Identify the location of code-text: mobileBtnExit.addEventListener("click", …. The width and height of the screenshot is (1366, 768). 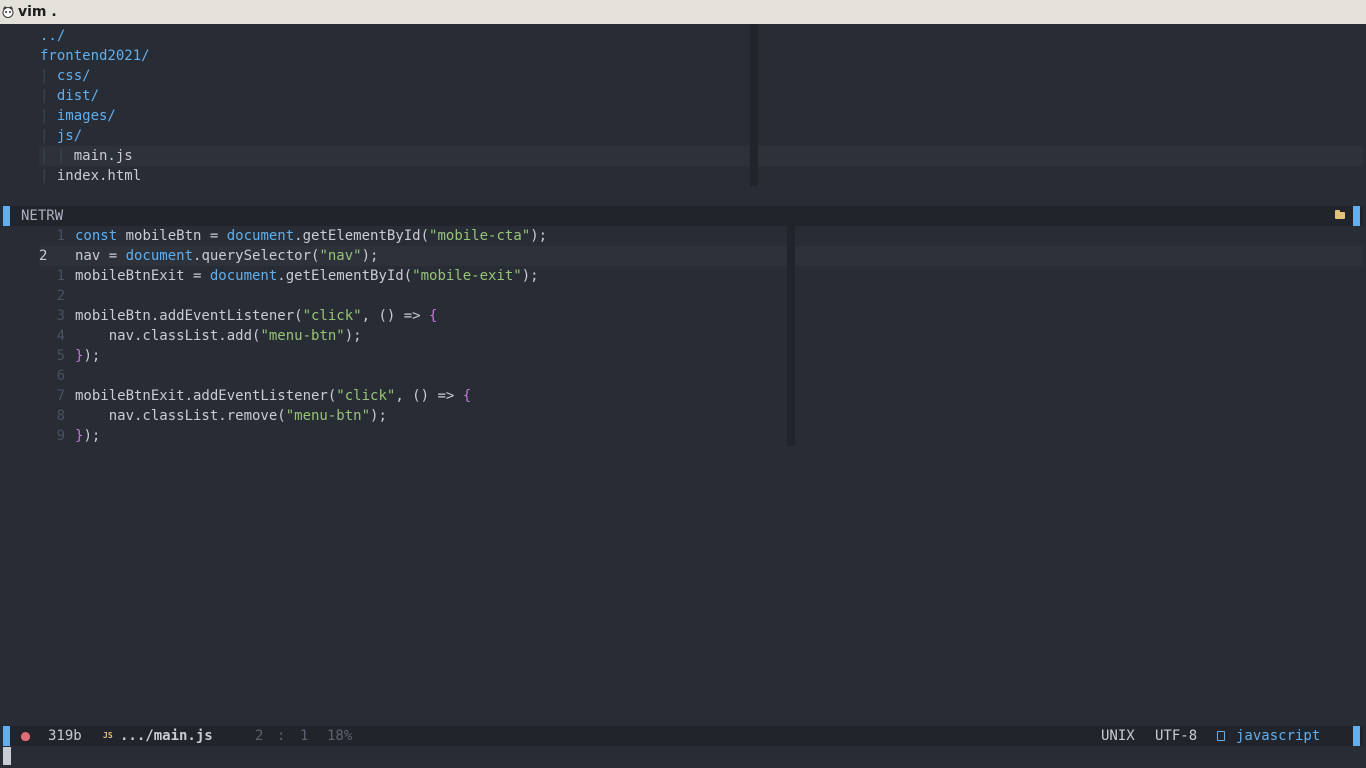
(273, 396).